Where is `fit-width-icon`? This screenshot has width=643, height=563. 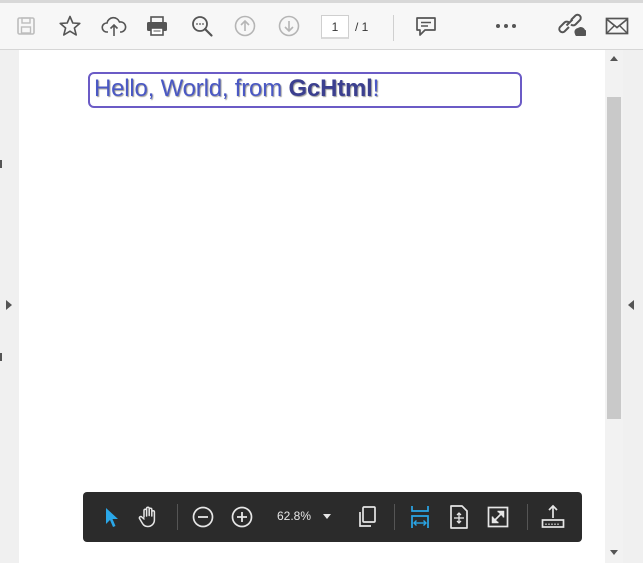
fit-width-icon is located at coordinates (420, 517).